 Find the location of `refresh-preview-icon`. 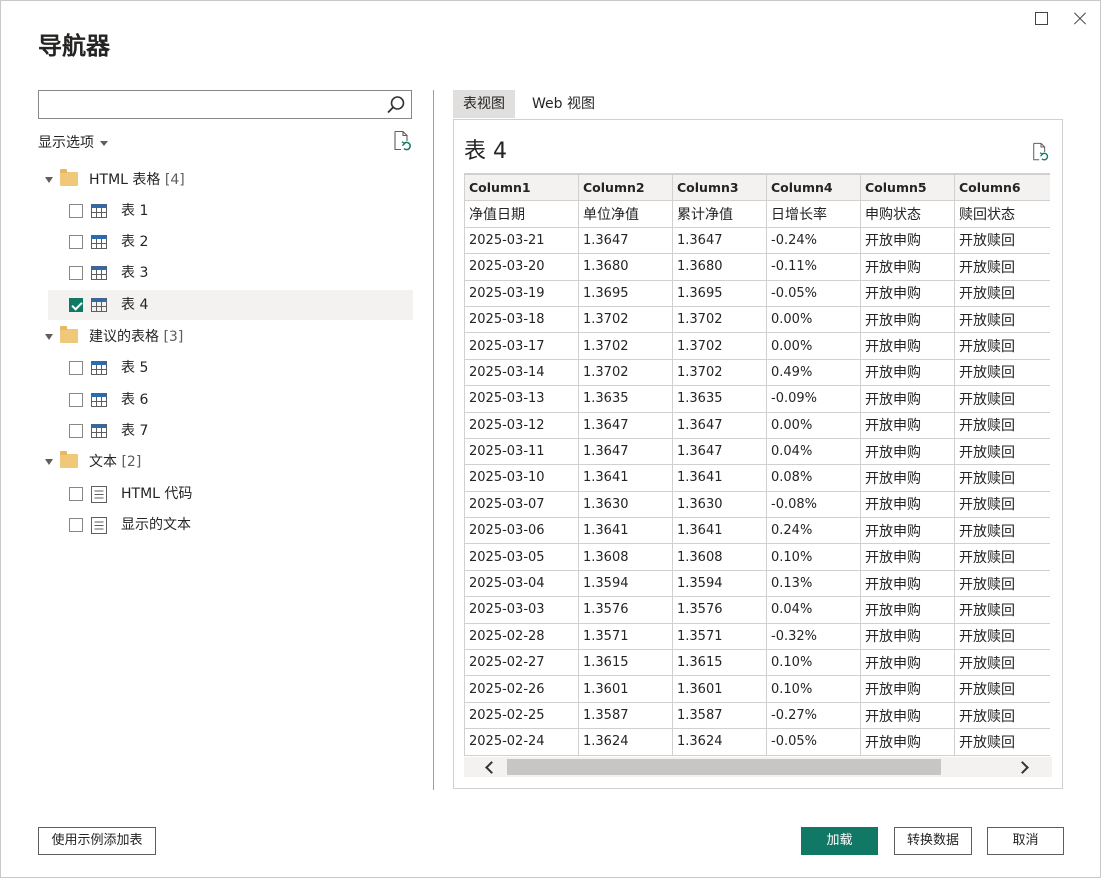

refresh-preview-icon is located at coordinates (1041, 152).